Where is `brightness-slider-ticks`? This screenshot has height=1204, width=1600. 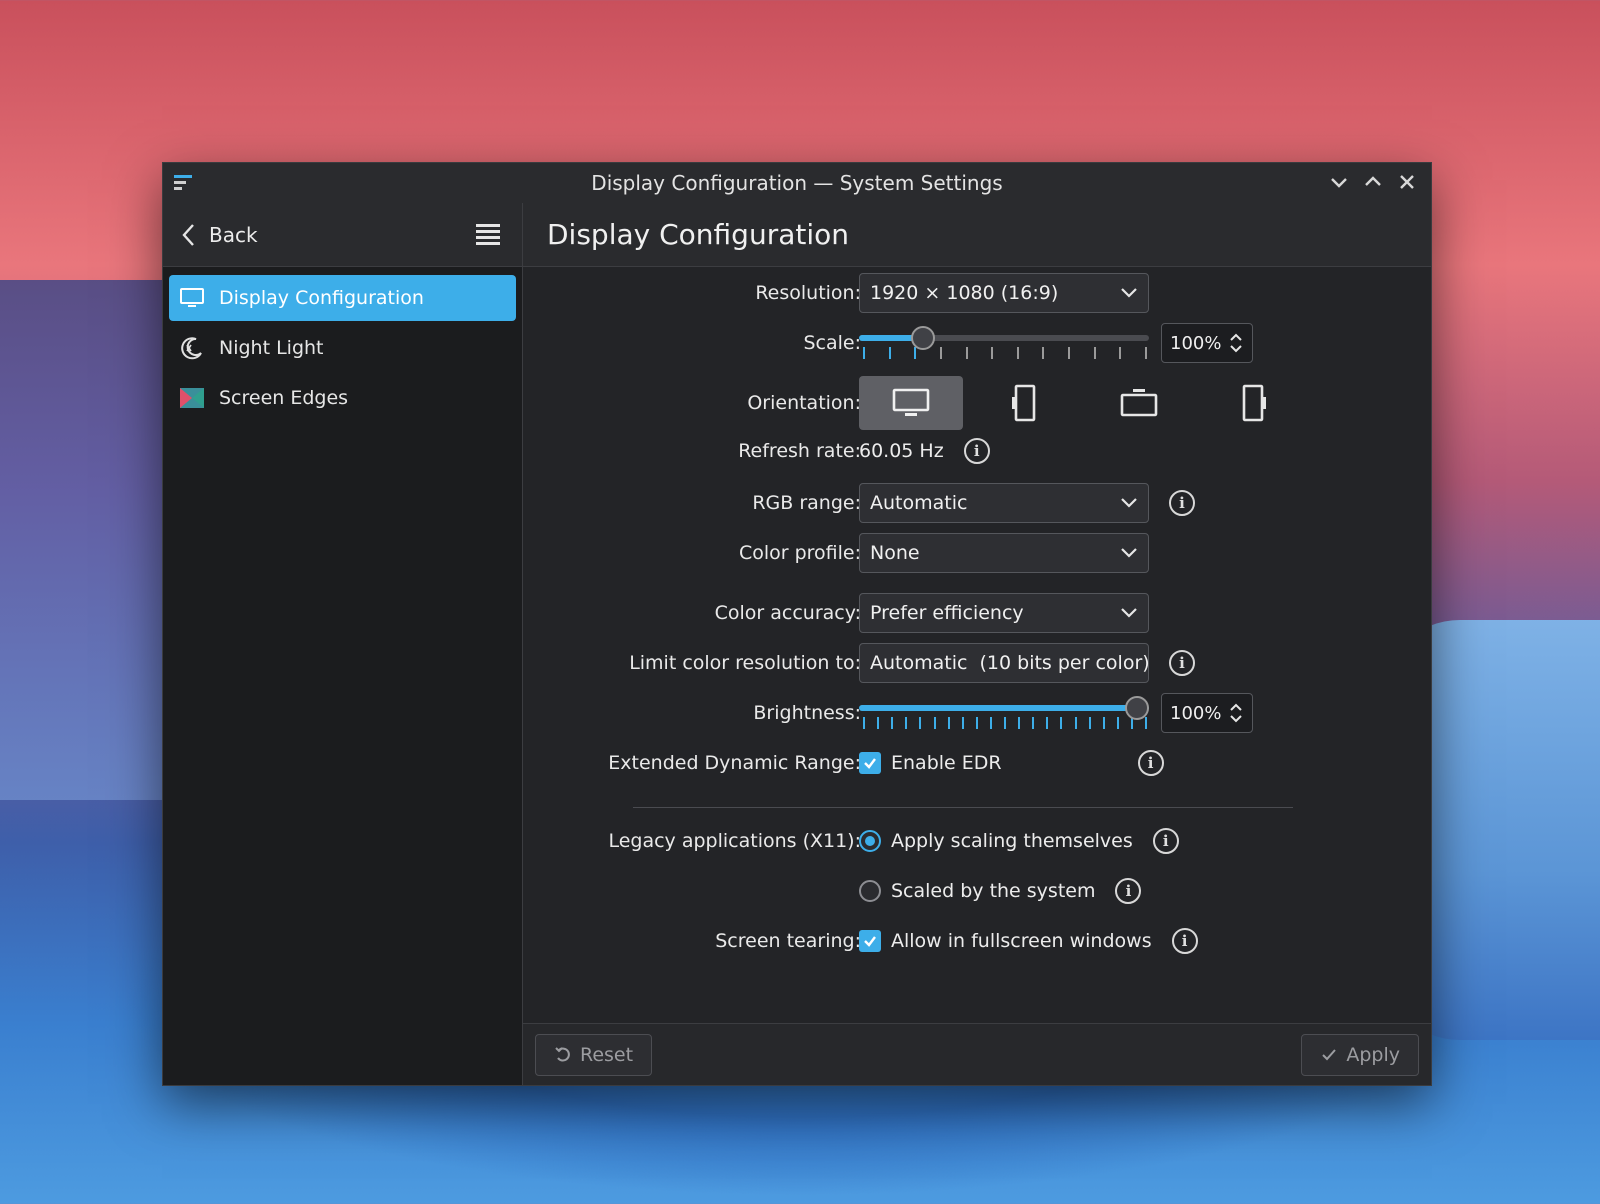 brightness-slider-ticks is located at coordinates (1004, 723).